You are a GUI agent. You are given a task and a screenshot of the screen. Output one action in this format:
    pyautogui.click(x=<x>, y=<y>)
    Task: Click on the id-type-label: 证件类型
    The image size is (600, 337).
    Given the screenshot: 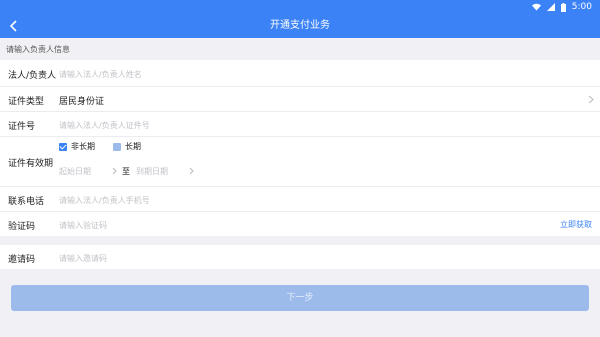 What is the action you would take?
    pyautogui.click(x=26, y=102)
    